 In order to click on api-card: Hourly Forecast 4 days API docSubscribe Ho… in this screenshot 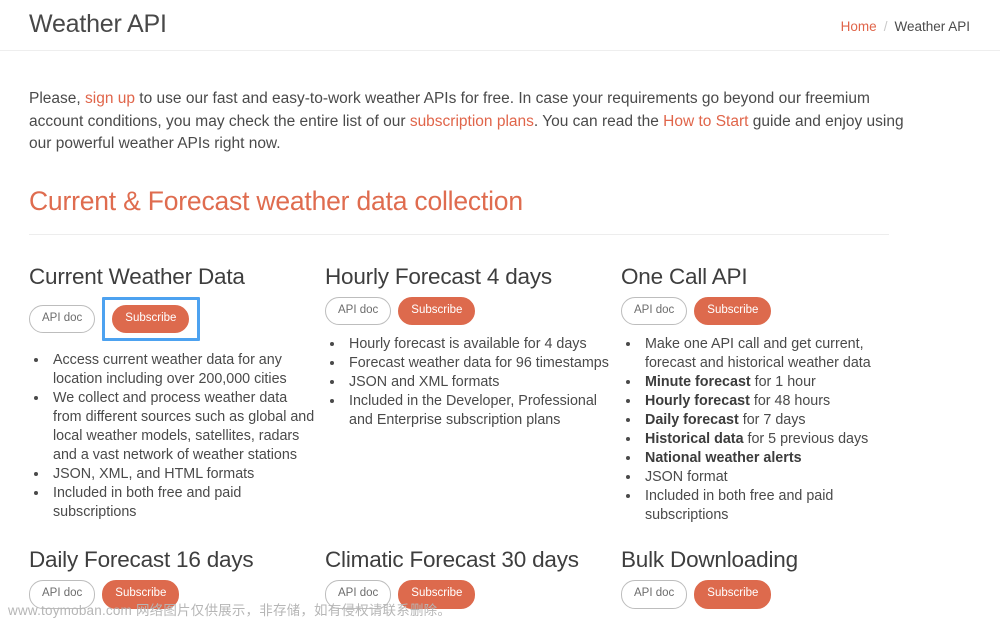, I will do `click(473, 347)`.